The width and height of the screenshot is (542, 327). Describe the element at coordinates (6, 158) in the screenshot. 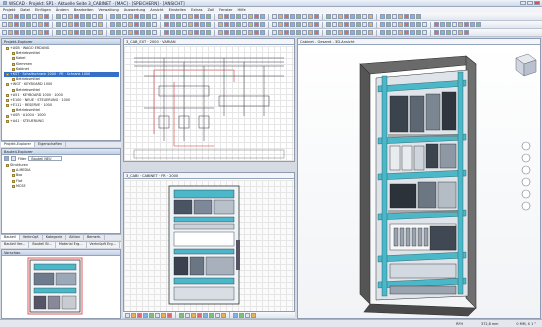

I see `filter-icon` at that location.